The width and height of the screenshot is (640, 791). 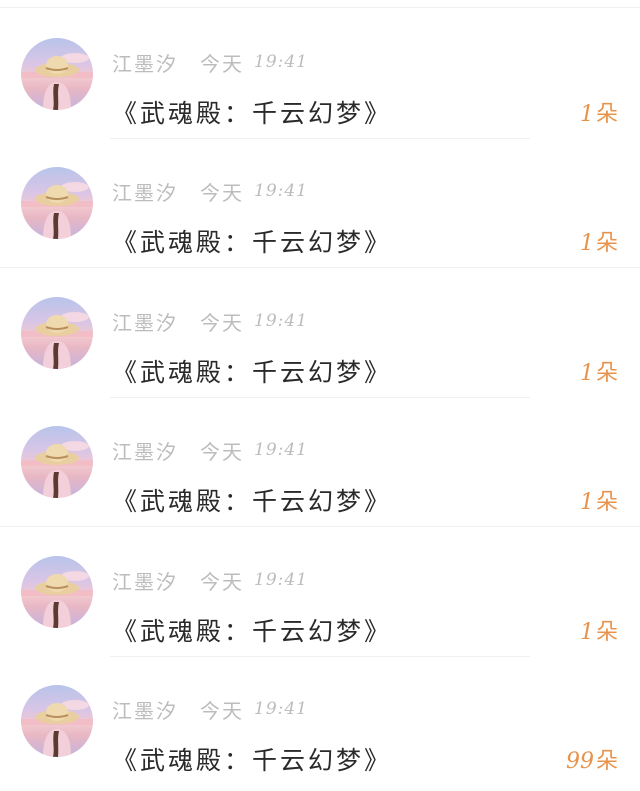 What do you see at coordinates (579, 761) in the screenshot?
I see `gift-count-number: 99` at bounding box center [579, 761].